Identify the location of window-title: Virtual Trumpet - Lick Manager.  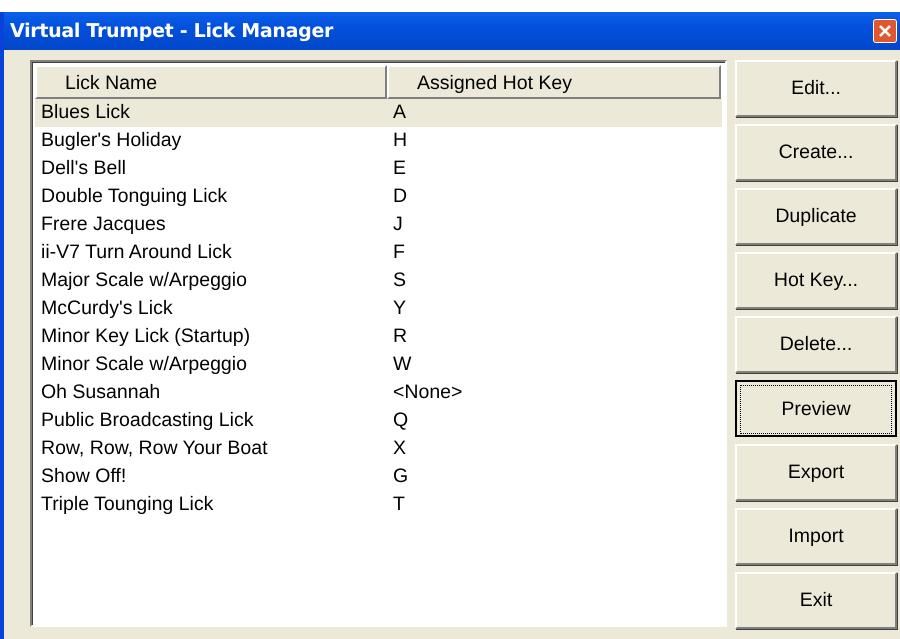
(172, 31).